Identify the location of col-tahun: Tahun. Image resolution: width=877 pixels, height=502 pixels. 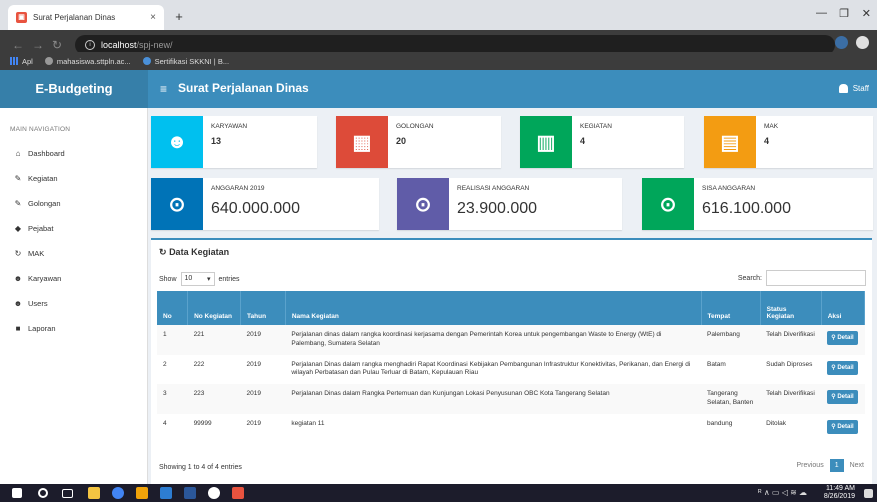
(263, 308).